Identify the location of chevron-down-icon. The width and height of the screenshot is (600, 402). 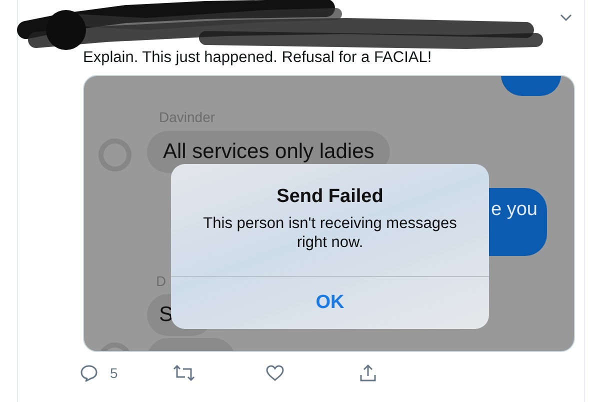
(566, 18).